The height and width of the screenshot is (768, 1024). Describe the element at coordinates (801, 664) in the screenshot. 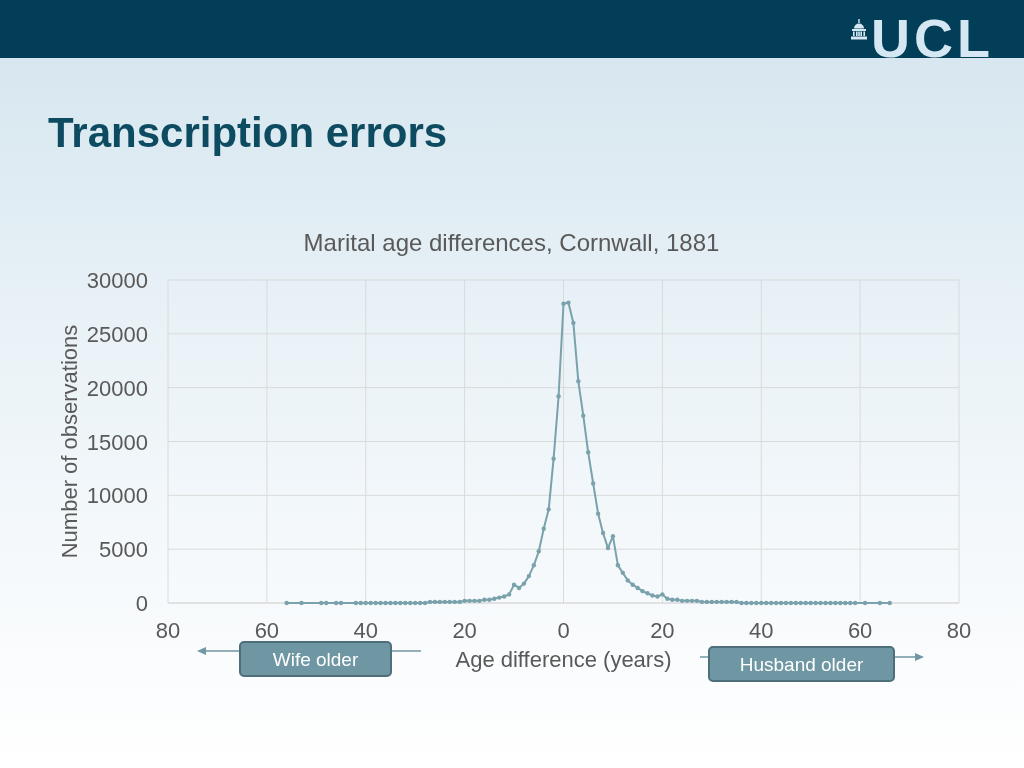

I see `callout-box: Husband older` at that location.